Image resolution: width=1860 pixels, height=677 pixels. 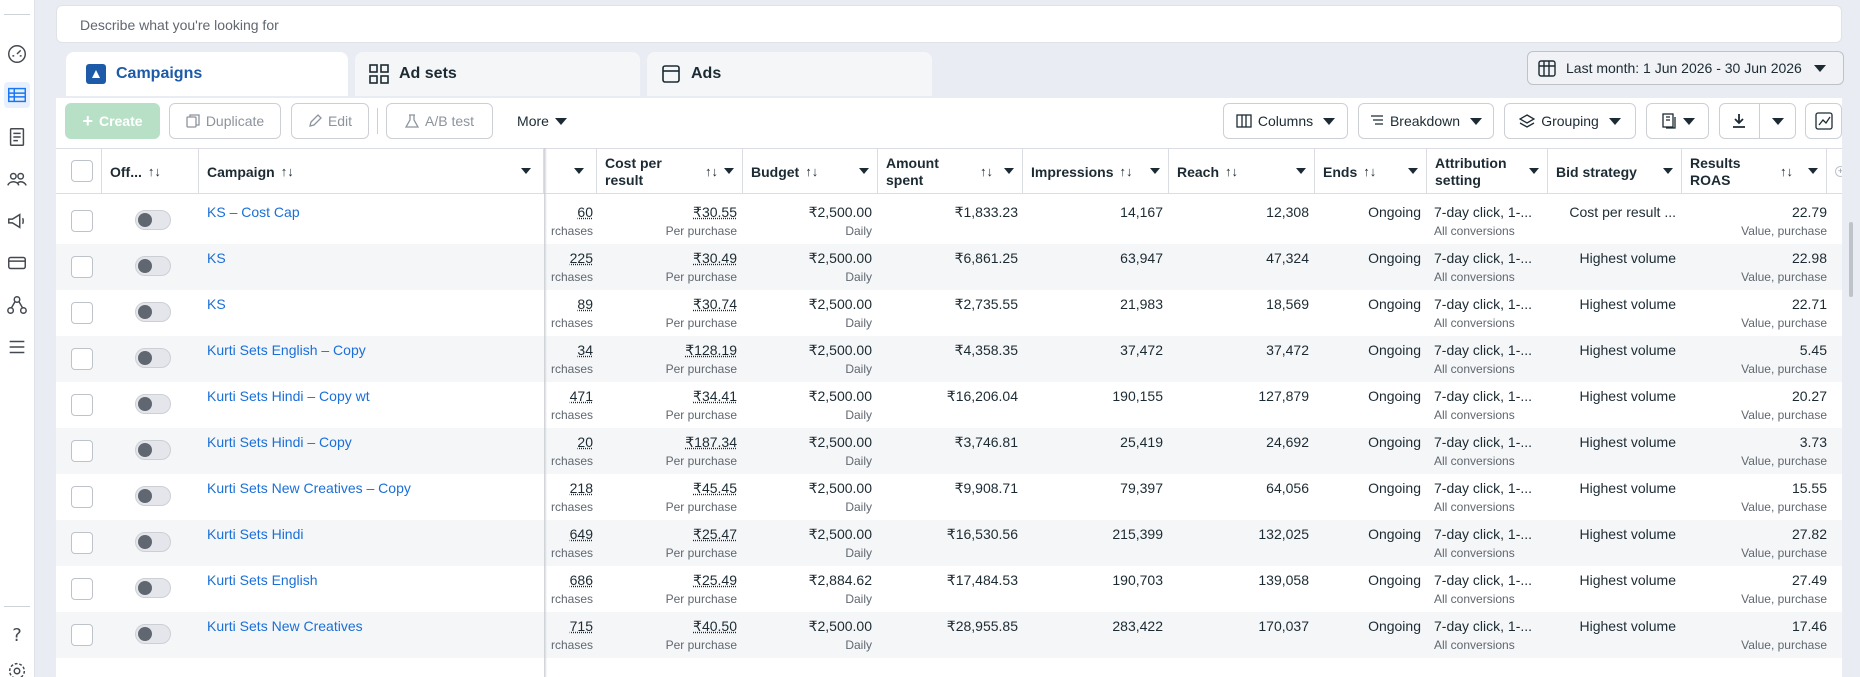 What do you see at coordinates (581, 626) in the screenshot?
I see `results-value: 715` at bounding box center [581, 626].